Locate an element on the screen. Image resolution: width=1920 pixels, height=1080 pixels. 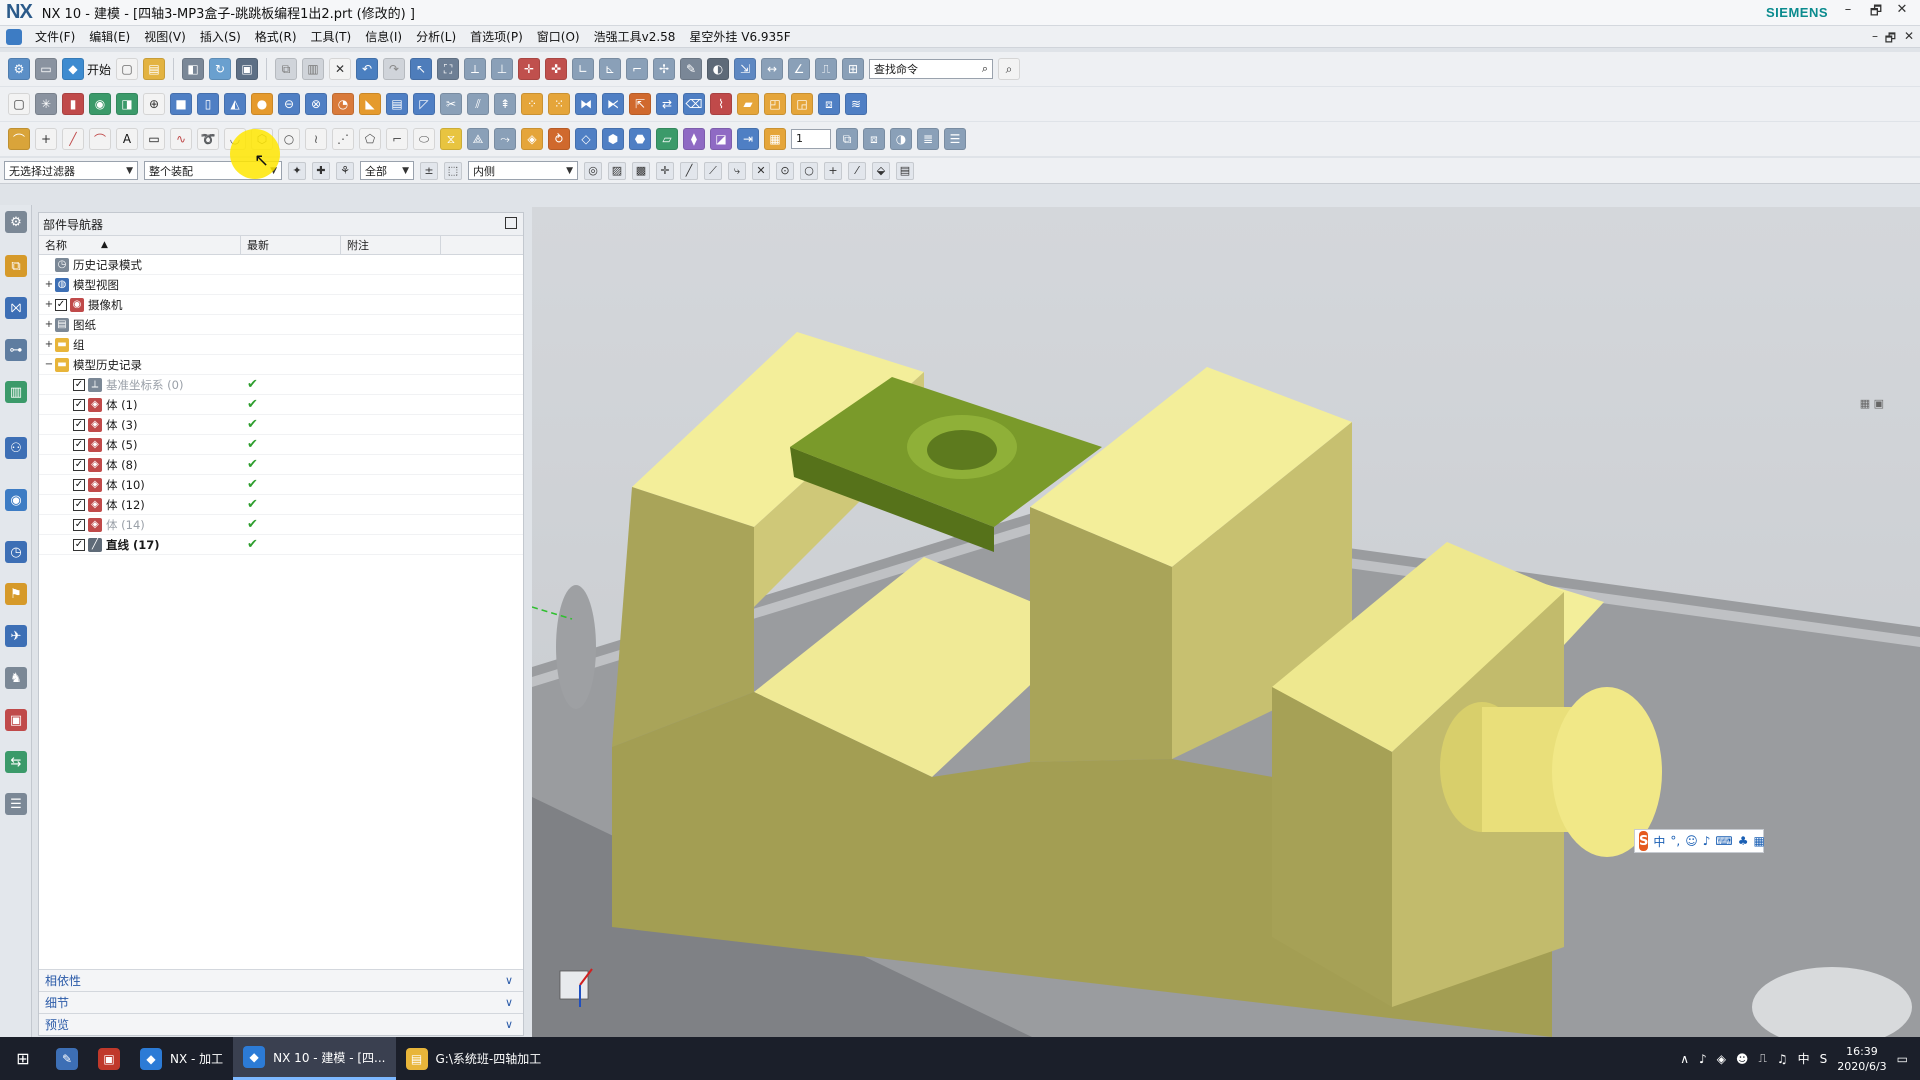
tree-row: + ▬ 组 is located at coordinates (281, 345).